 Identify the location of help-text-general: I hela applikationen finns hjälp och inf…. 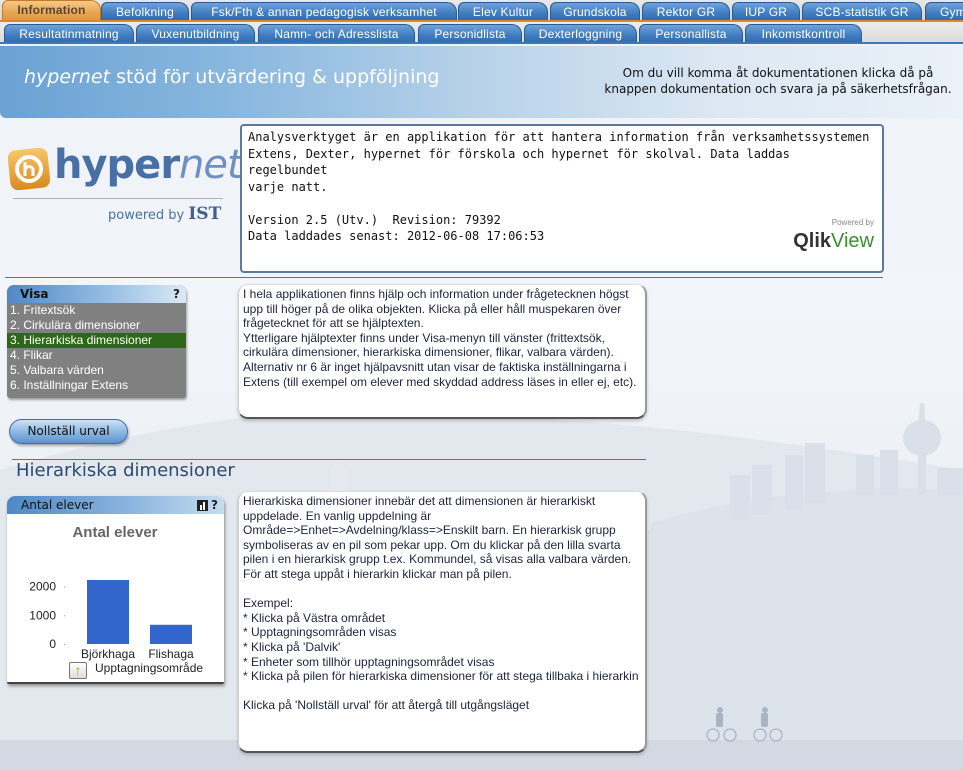
(440, 338).